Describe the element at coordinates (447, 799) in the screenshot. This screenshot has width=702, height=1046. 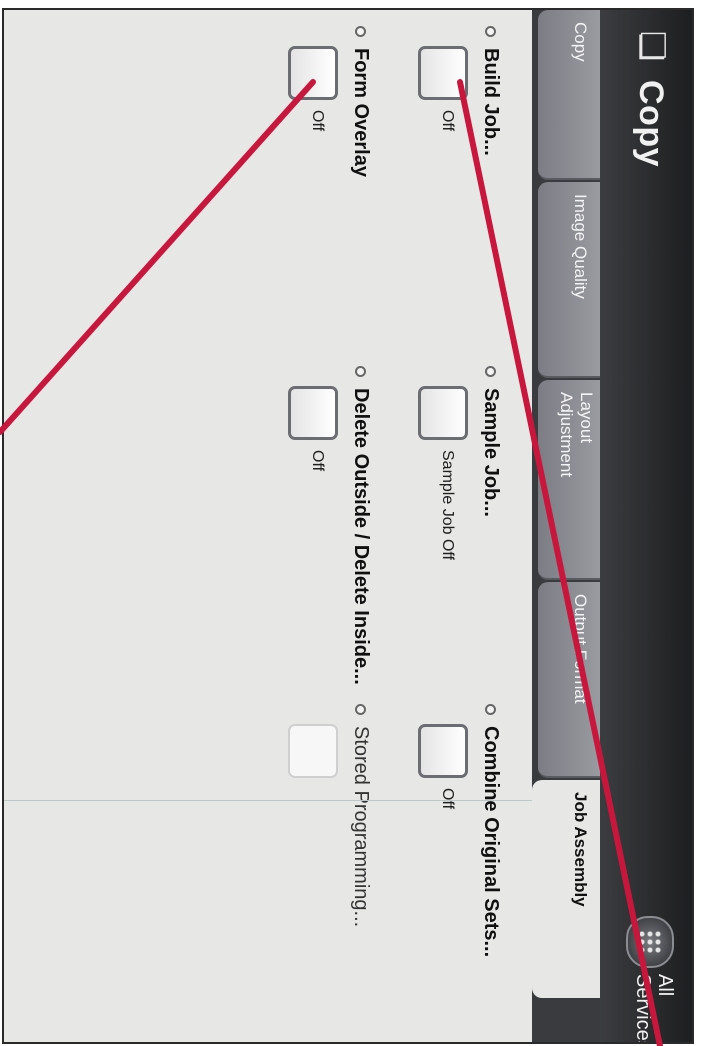
I see `combine-original-sets-state: Off` at that location.